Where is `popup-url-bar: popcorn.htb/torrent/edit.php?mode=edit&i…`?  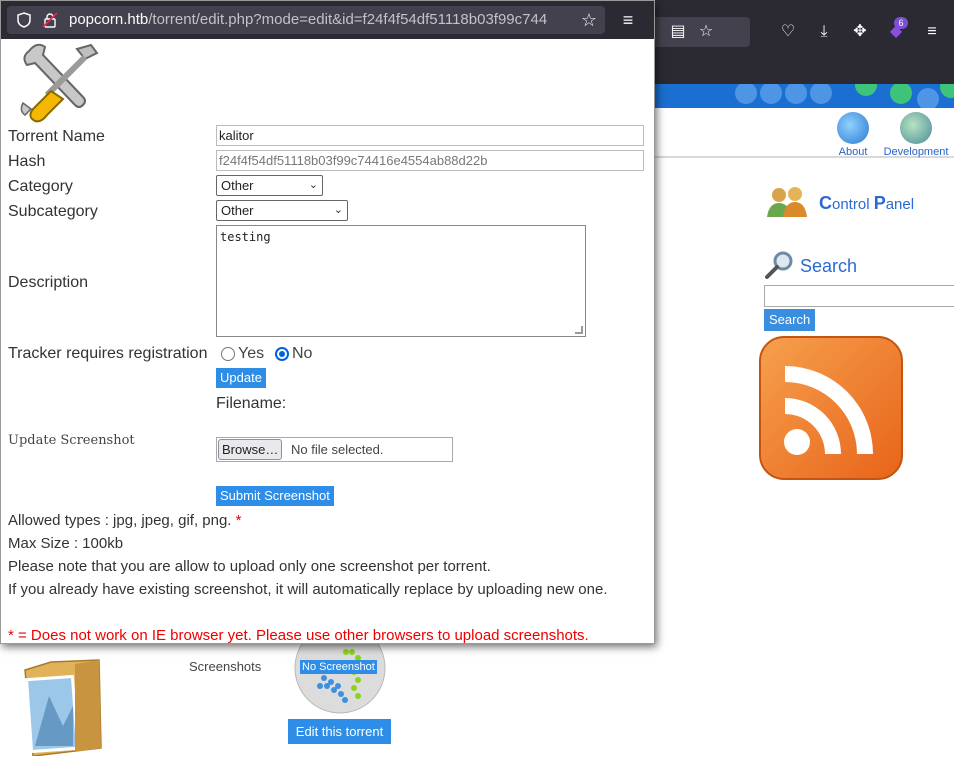
popup-url-bar: popcorn.htb/torrent/edit.php?mode=edit&i… is located at coordinates (327, 20).